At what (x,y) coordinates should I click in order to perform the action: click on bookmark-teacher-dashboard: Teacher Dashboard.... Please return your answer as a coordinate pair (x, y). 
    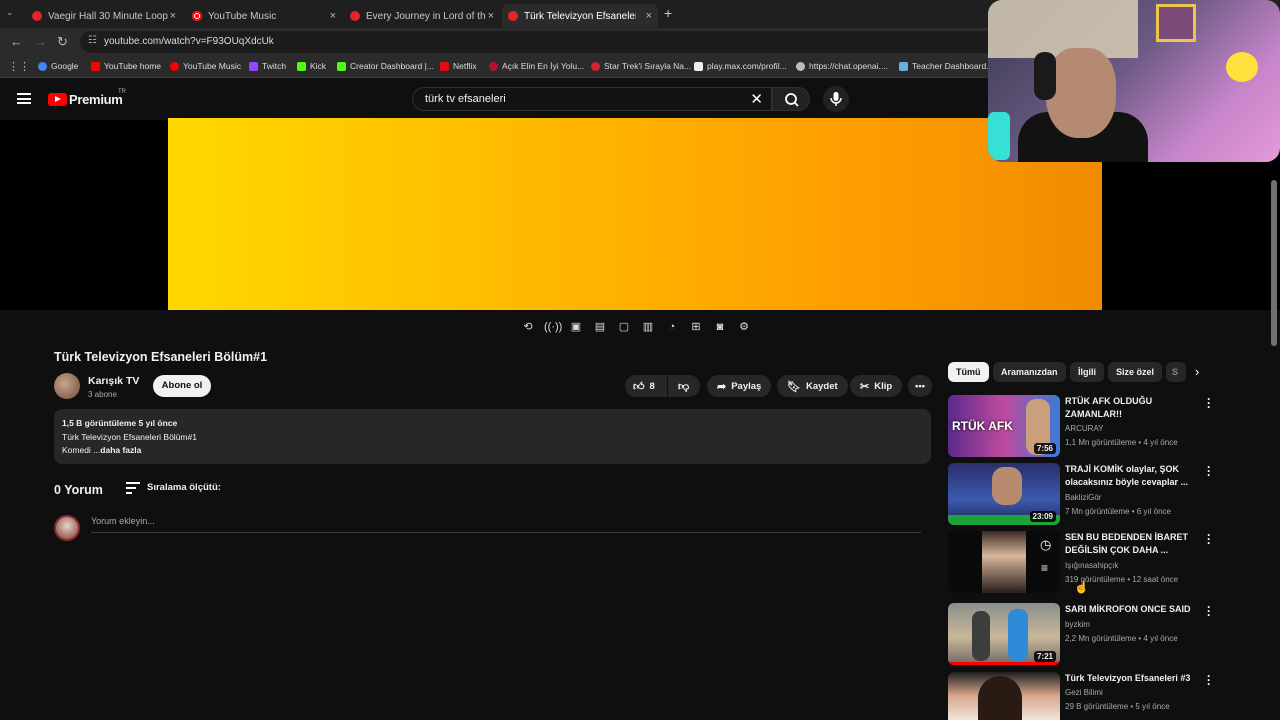
    Looking at the image, I should click on (946, 66).